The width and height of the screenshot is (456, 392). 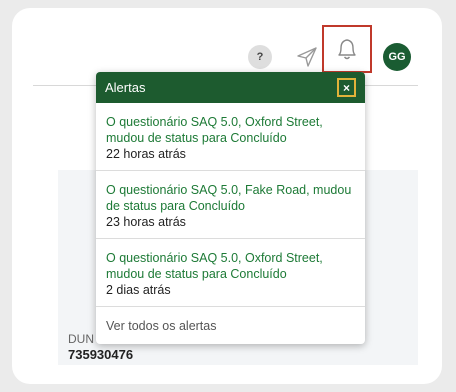 I want to click on help-icon: ?, so click(x=260, y=57).